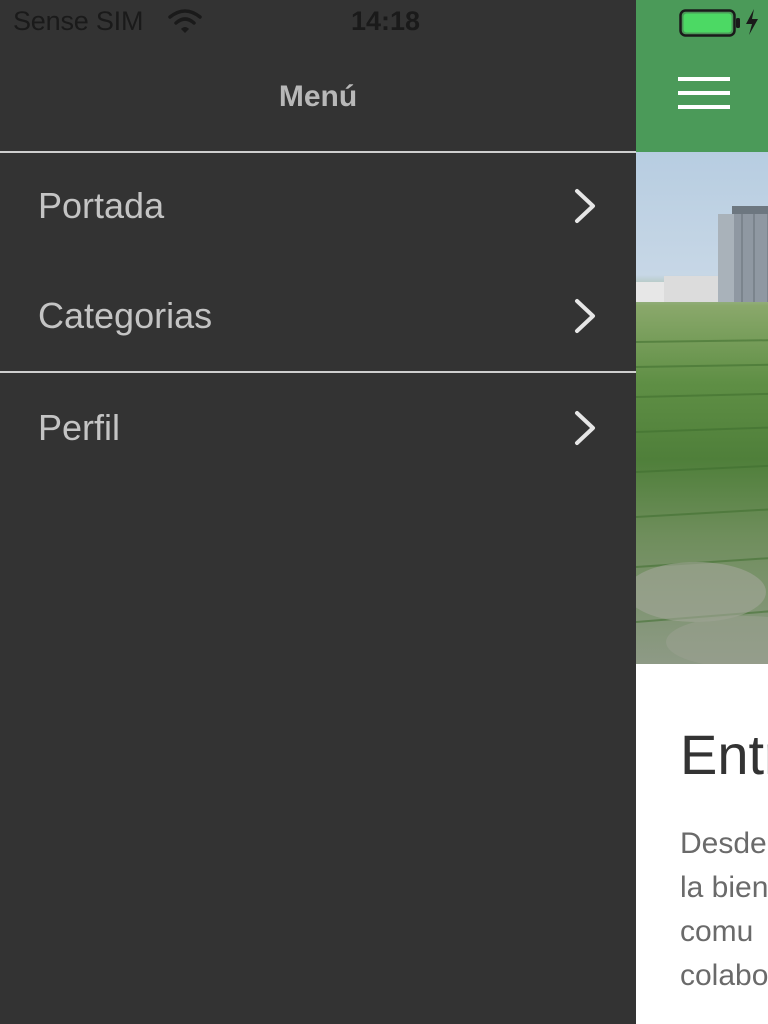 The width and height of the screenshot is (768, 1024). I want to click on menu-item-categorias: Categorias, so click(318, 316).